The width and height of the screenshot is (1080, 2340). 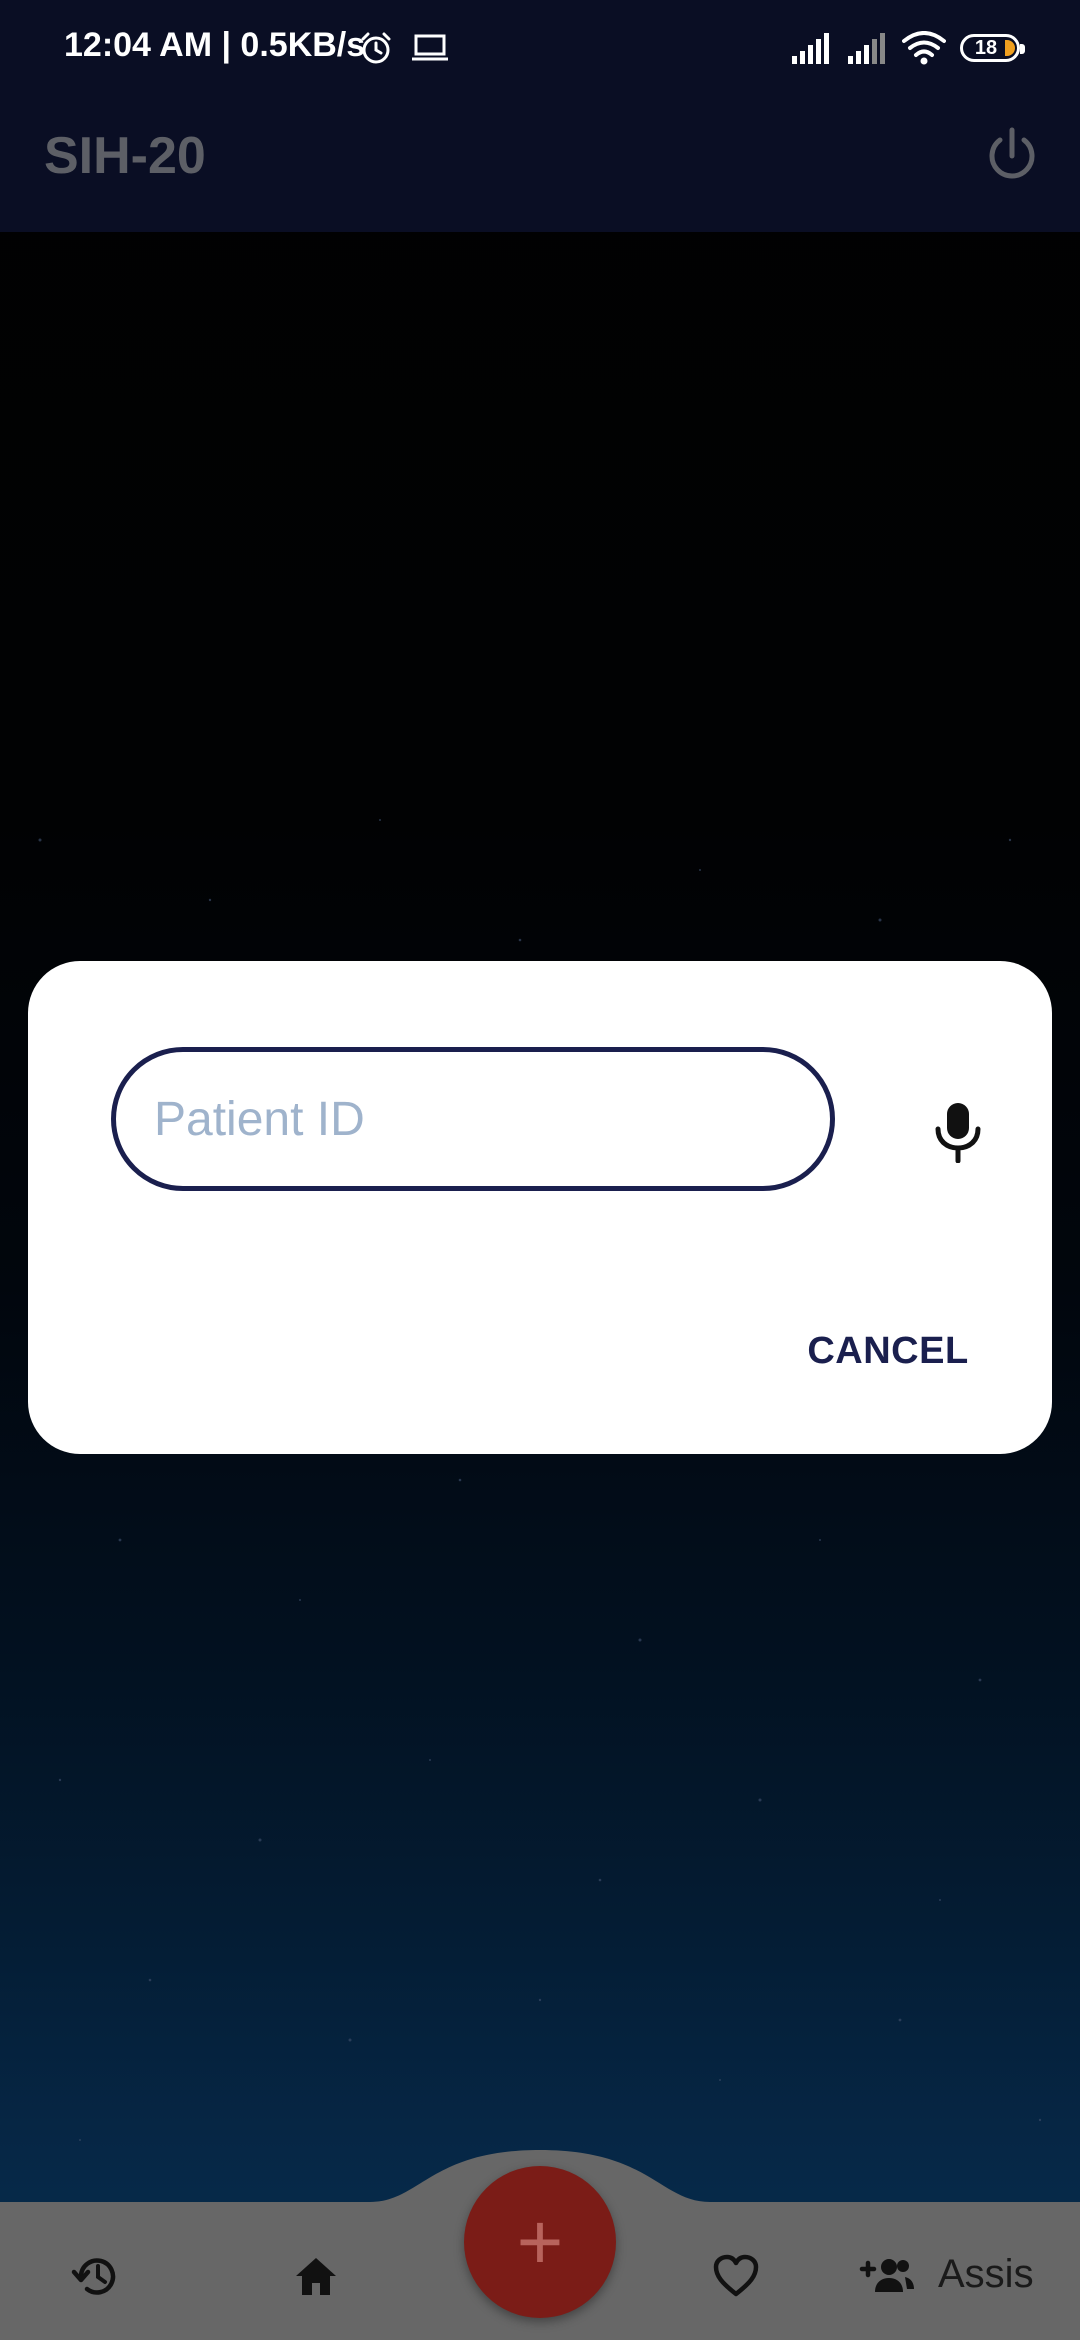 What do you see at coordinates (958, 1132) in the screenshot?
I see `mic-icon` at bounding box center [958, 1132].